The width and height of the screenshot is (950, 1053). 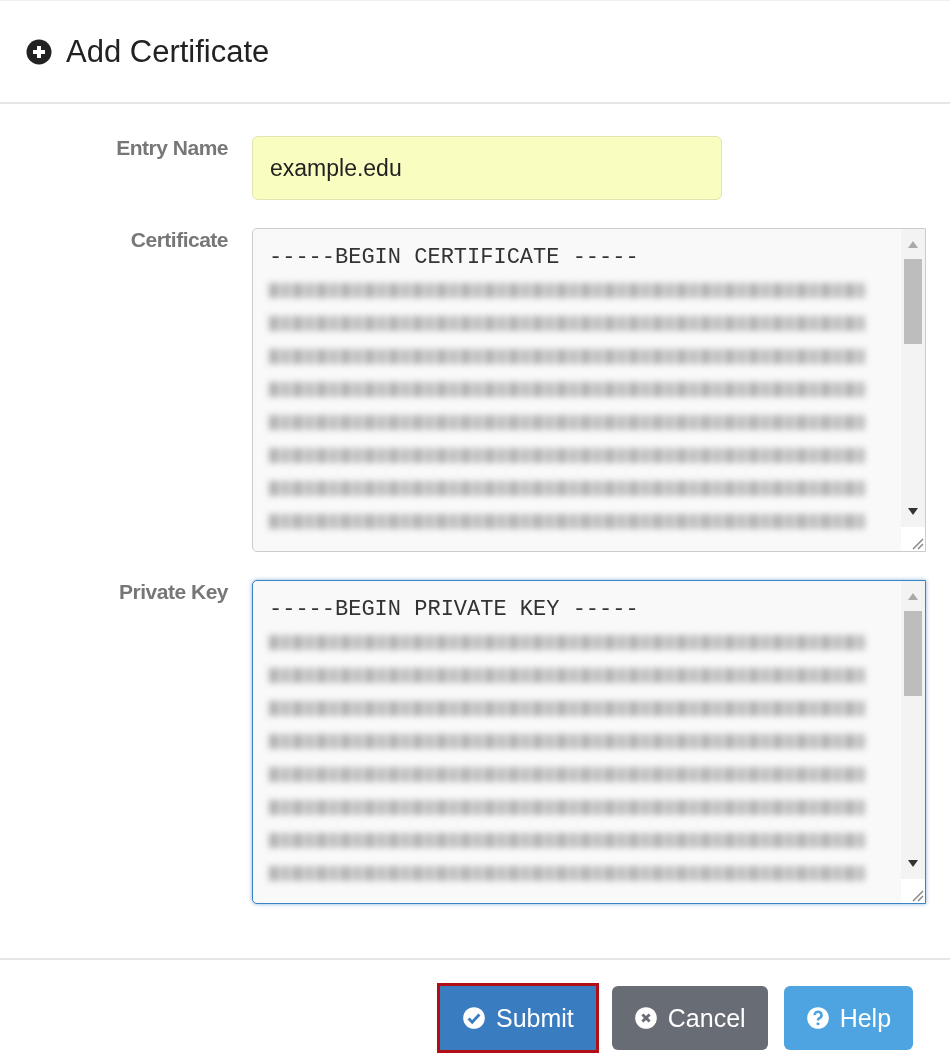 What do you see at coordinates (39, 51) in the screenshot?
I see `plus-circle-icon` at bounding box center [39, 51].